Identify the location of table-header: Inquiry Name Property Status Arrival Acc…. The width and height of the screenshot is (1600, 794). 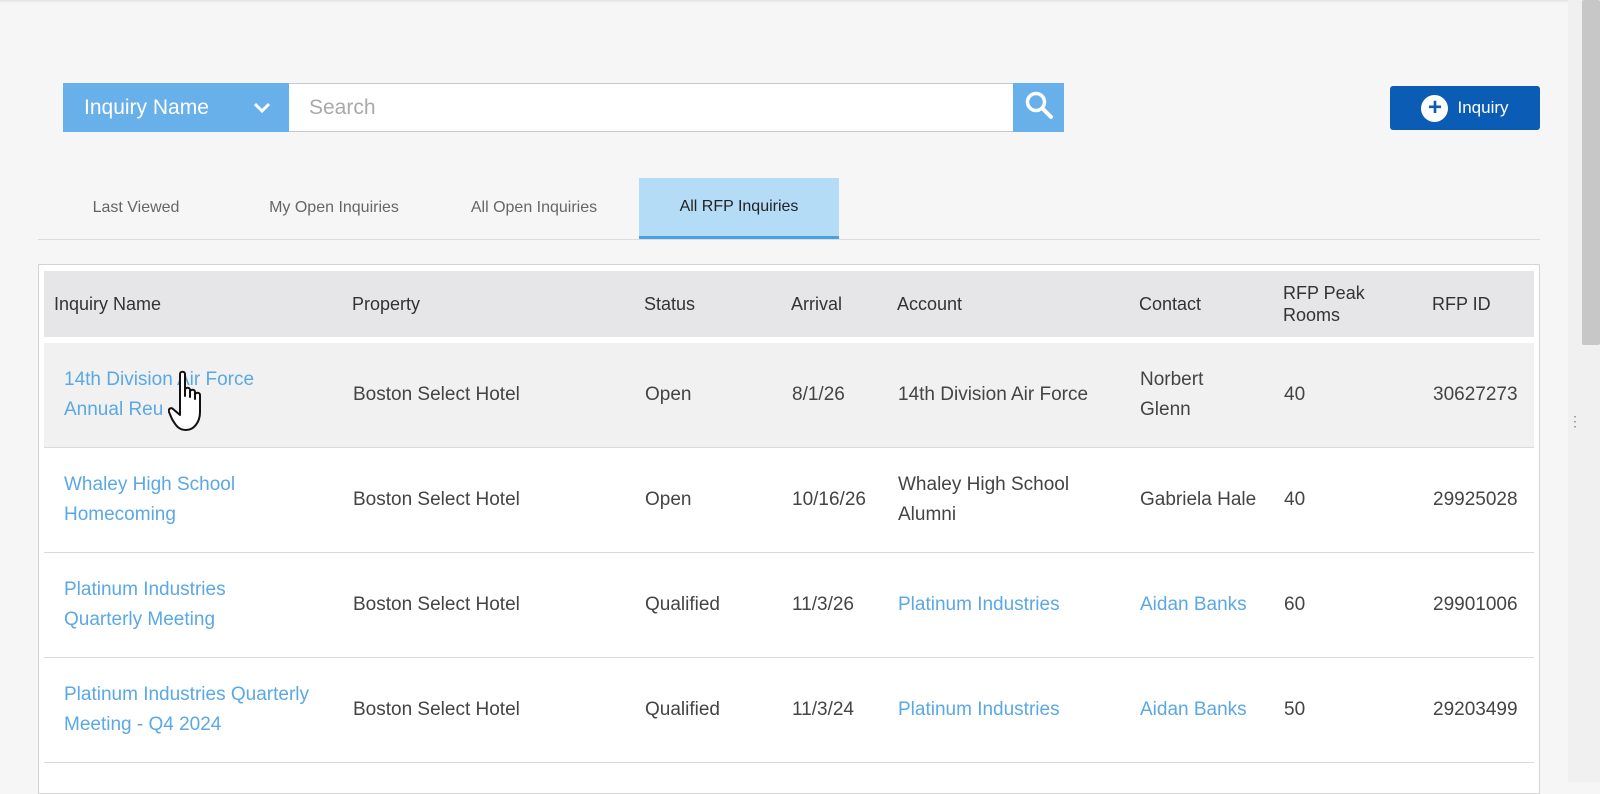
(789, 304).